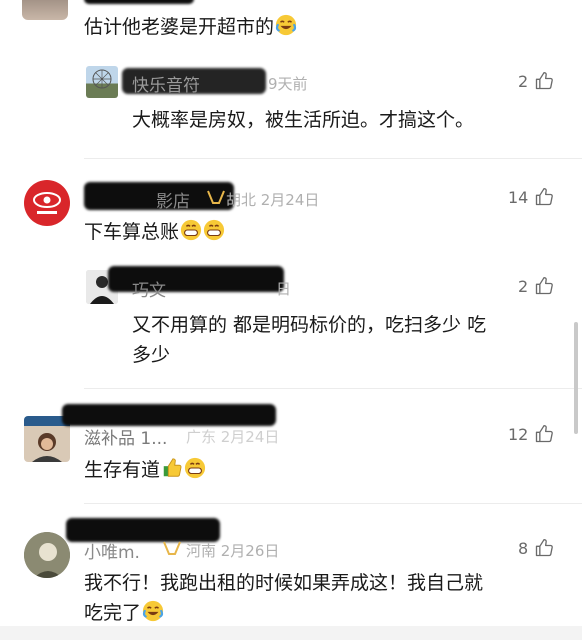 Image resolution: width=582 pixels, height=640 pixels. Describe the element at coordinates (145, 470) in the screenshot. I see `comment-text: 生存有道` at that location.